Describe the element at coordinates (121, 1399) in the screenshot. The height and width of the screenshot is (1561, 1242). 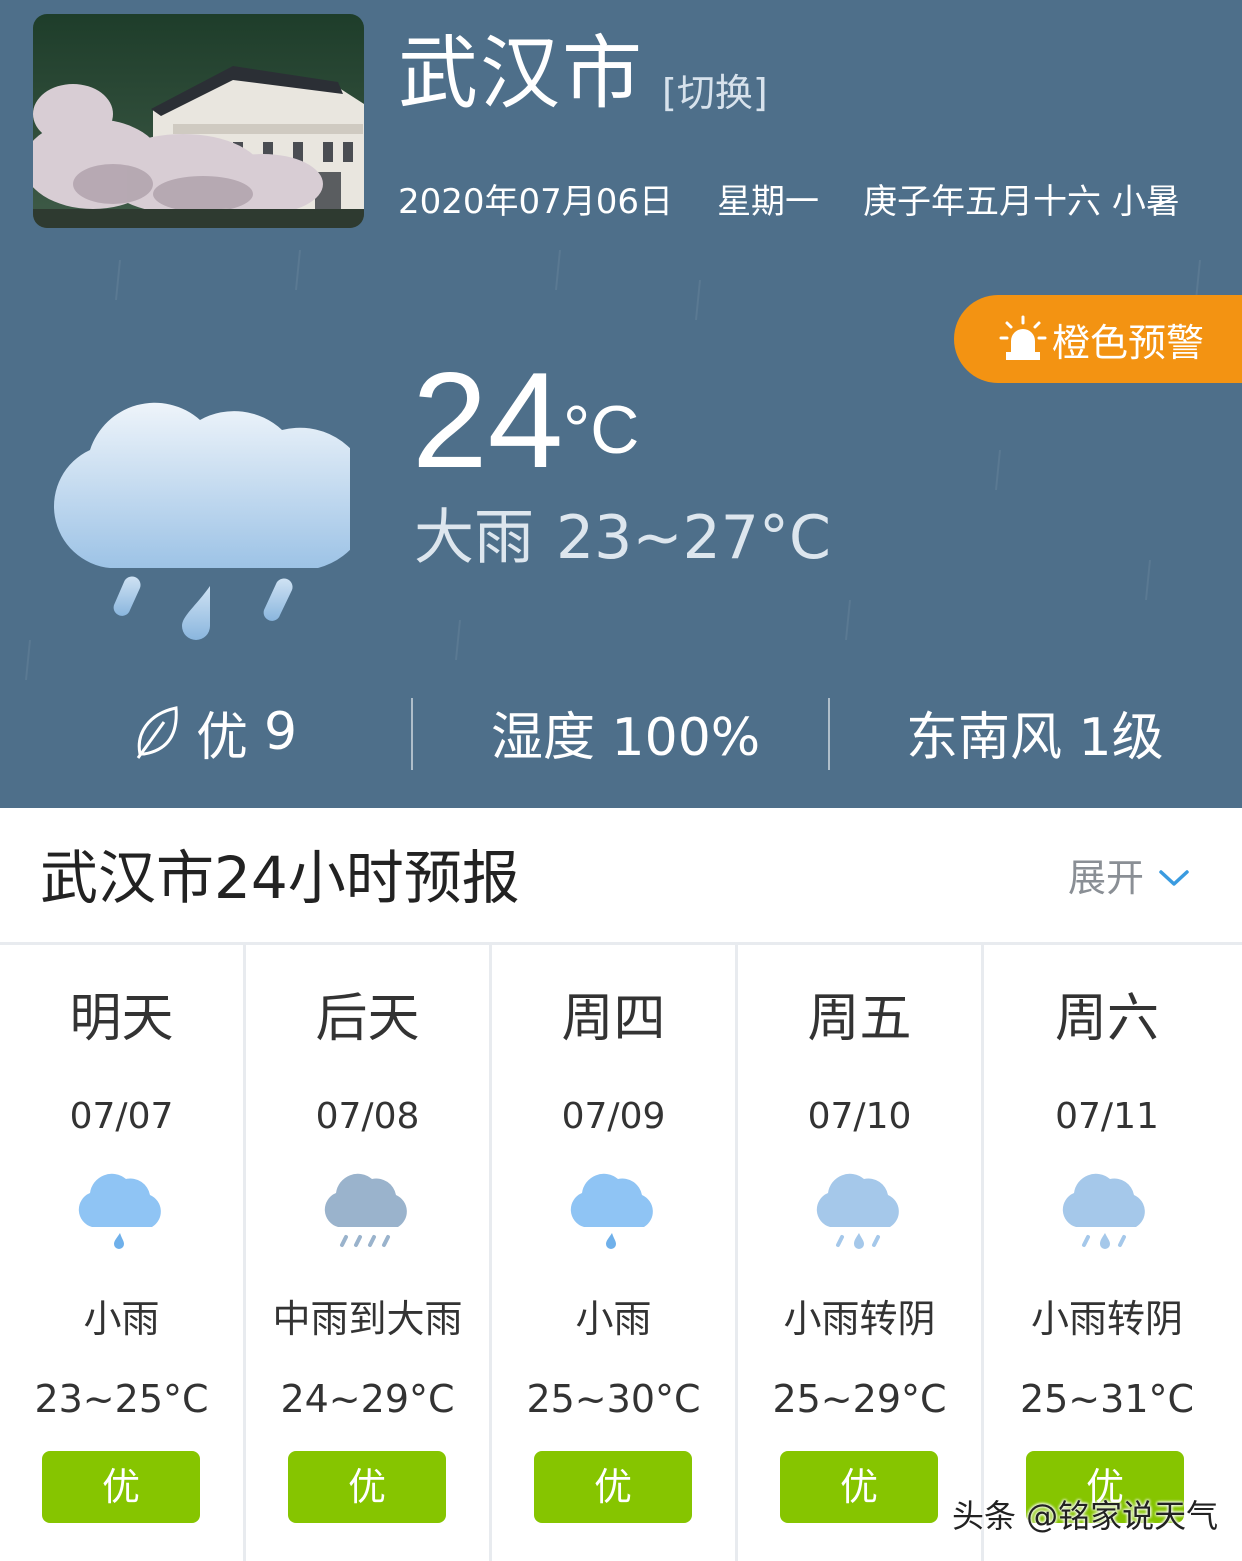
I see `day-temperature-range: 23~25°C` at that location.